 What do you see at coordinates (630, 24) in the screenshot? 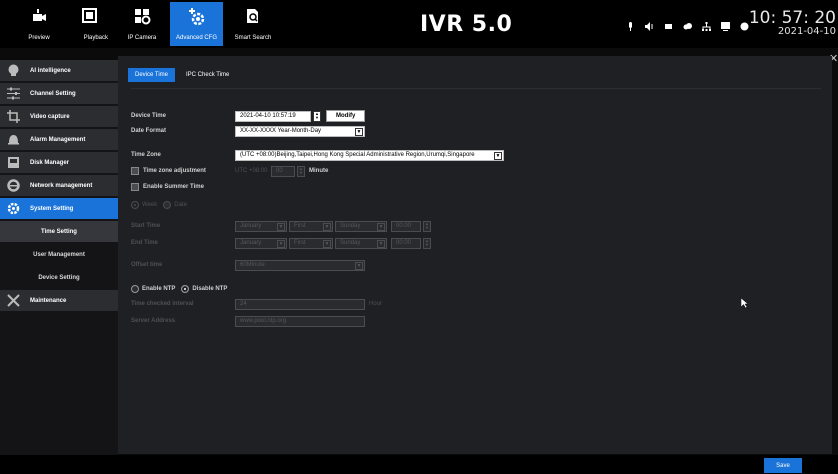
I see `microphone-icon` at bounding box center [630, 24].